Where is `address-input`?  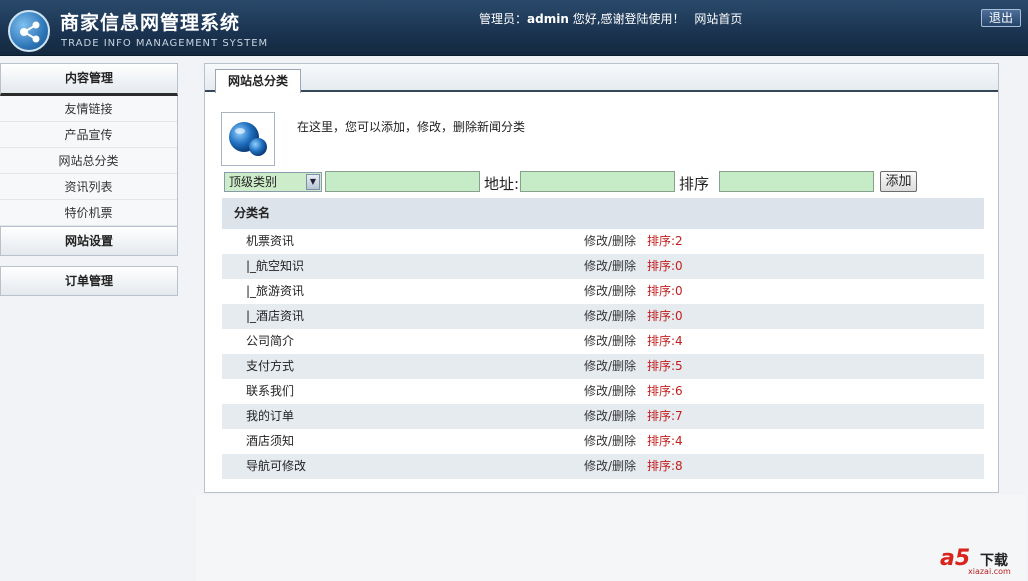 address-input is located at coordinates (597, 181).